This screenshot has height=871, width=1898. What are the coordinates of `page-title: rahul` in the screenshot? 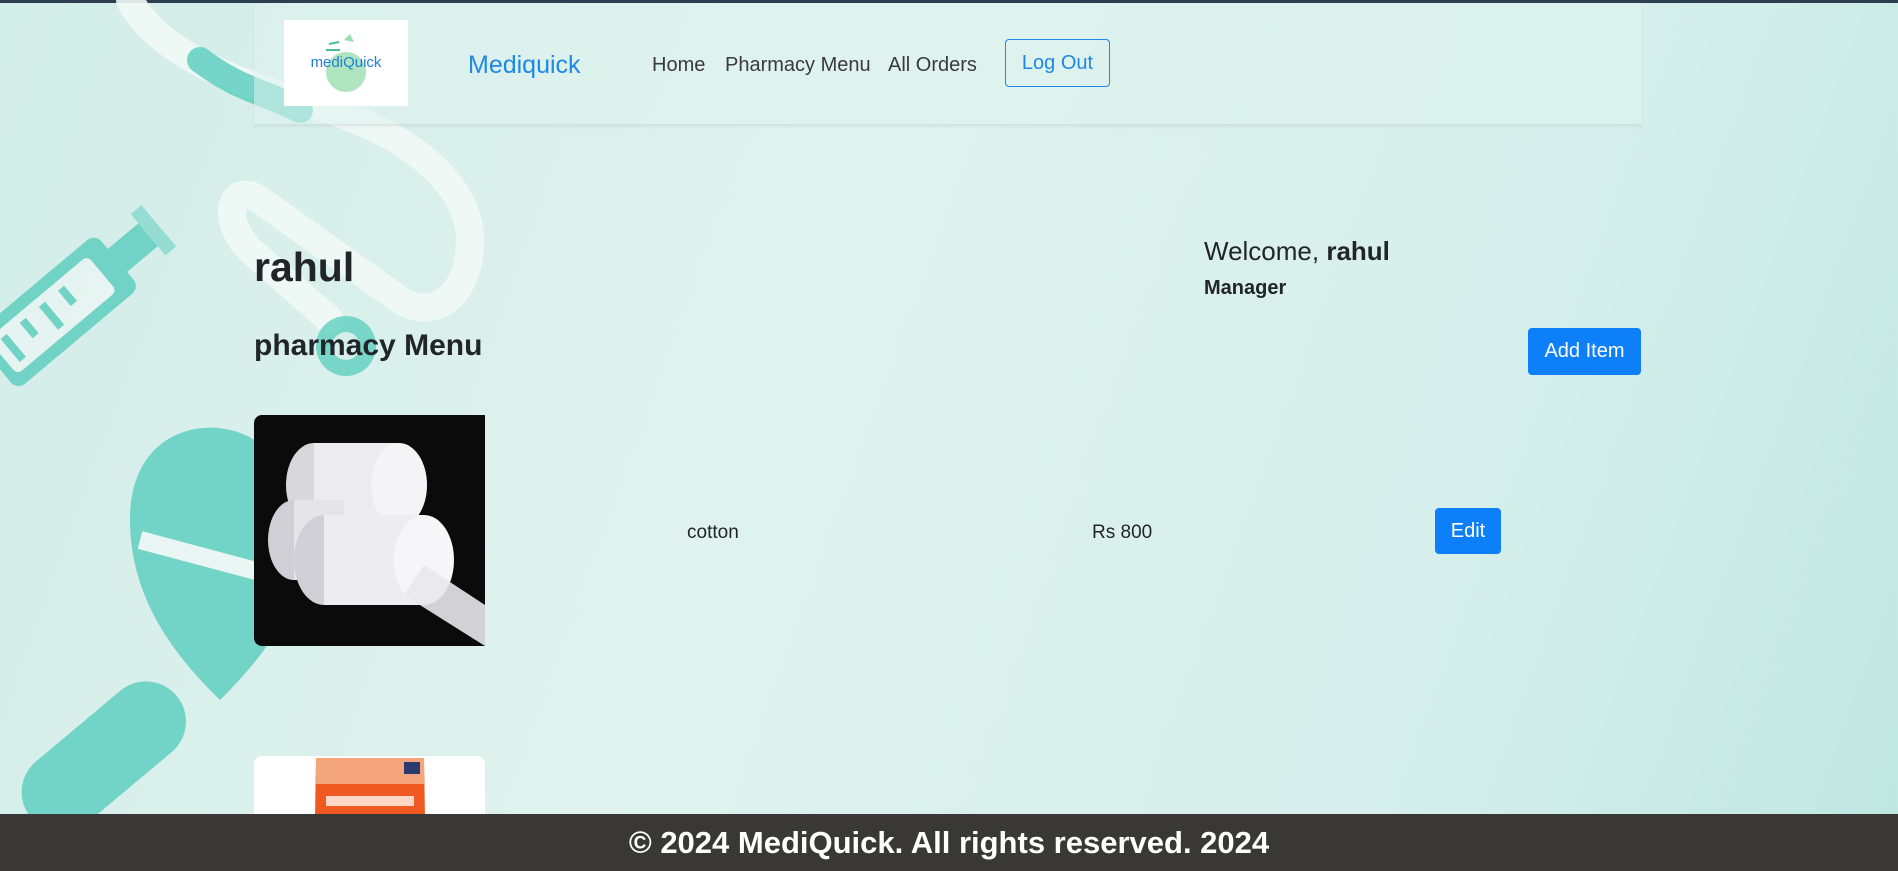 It's located at (304, 267).